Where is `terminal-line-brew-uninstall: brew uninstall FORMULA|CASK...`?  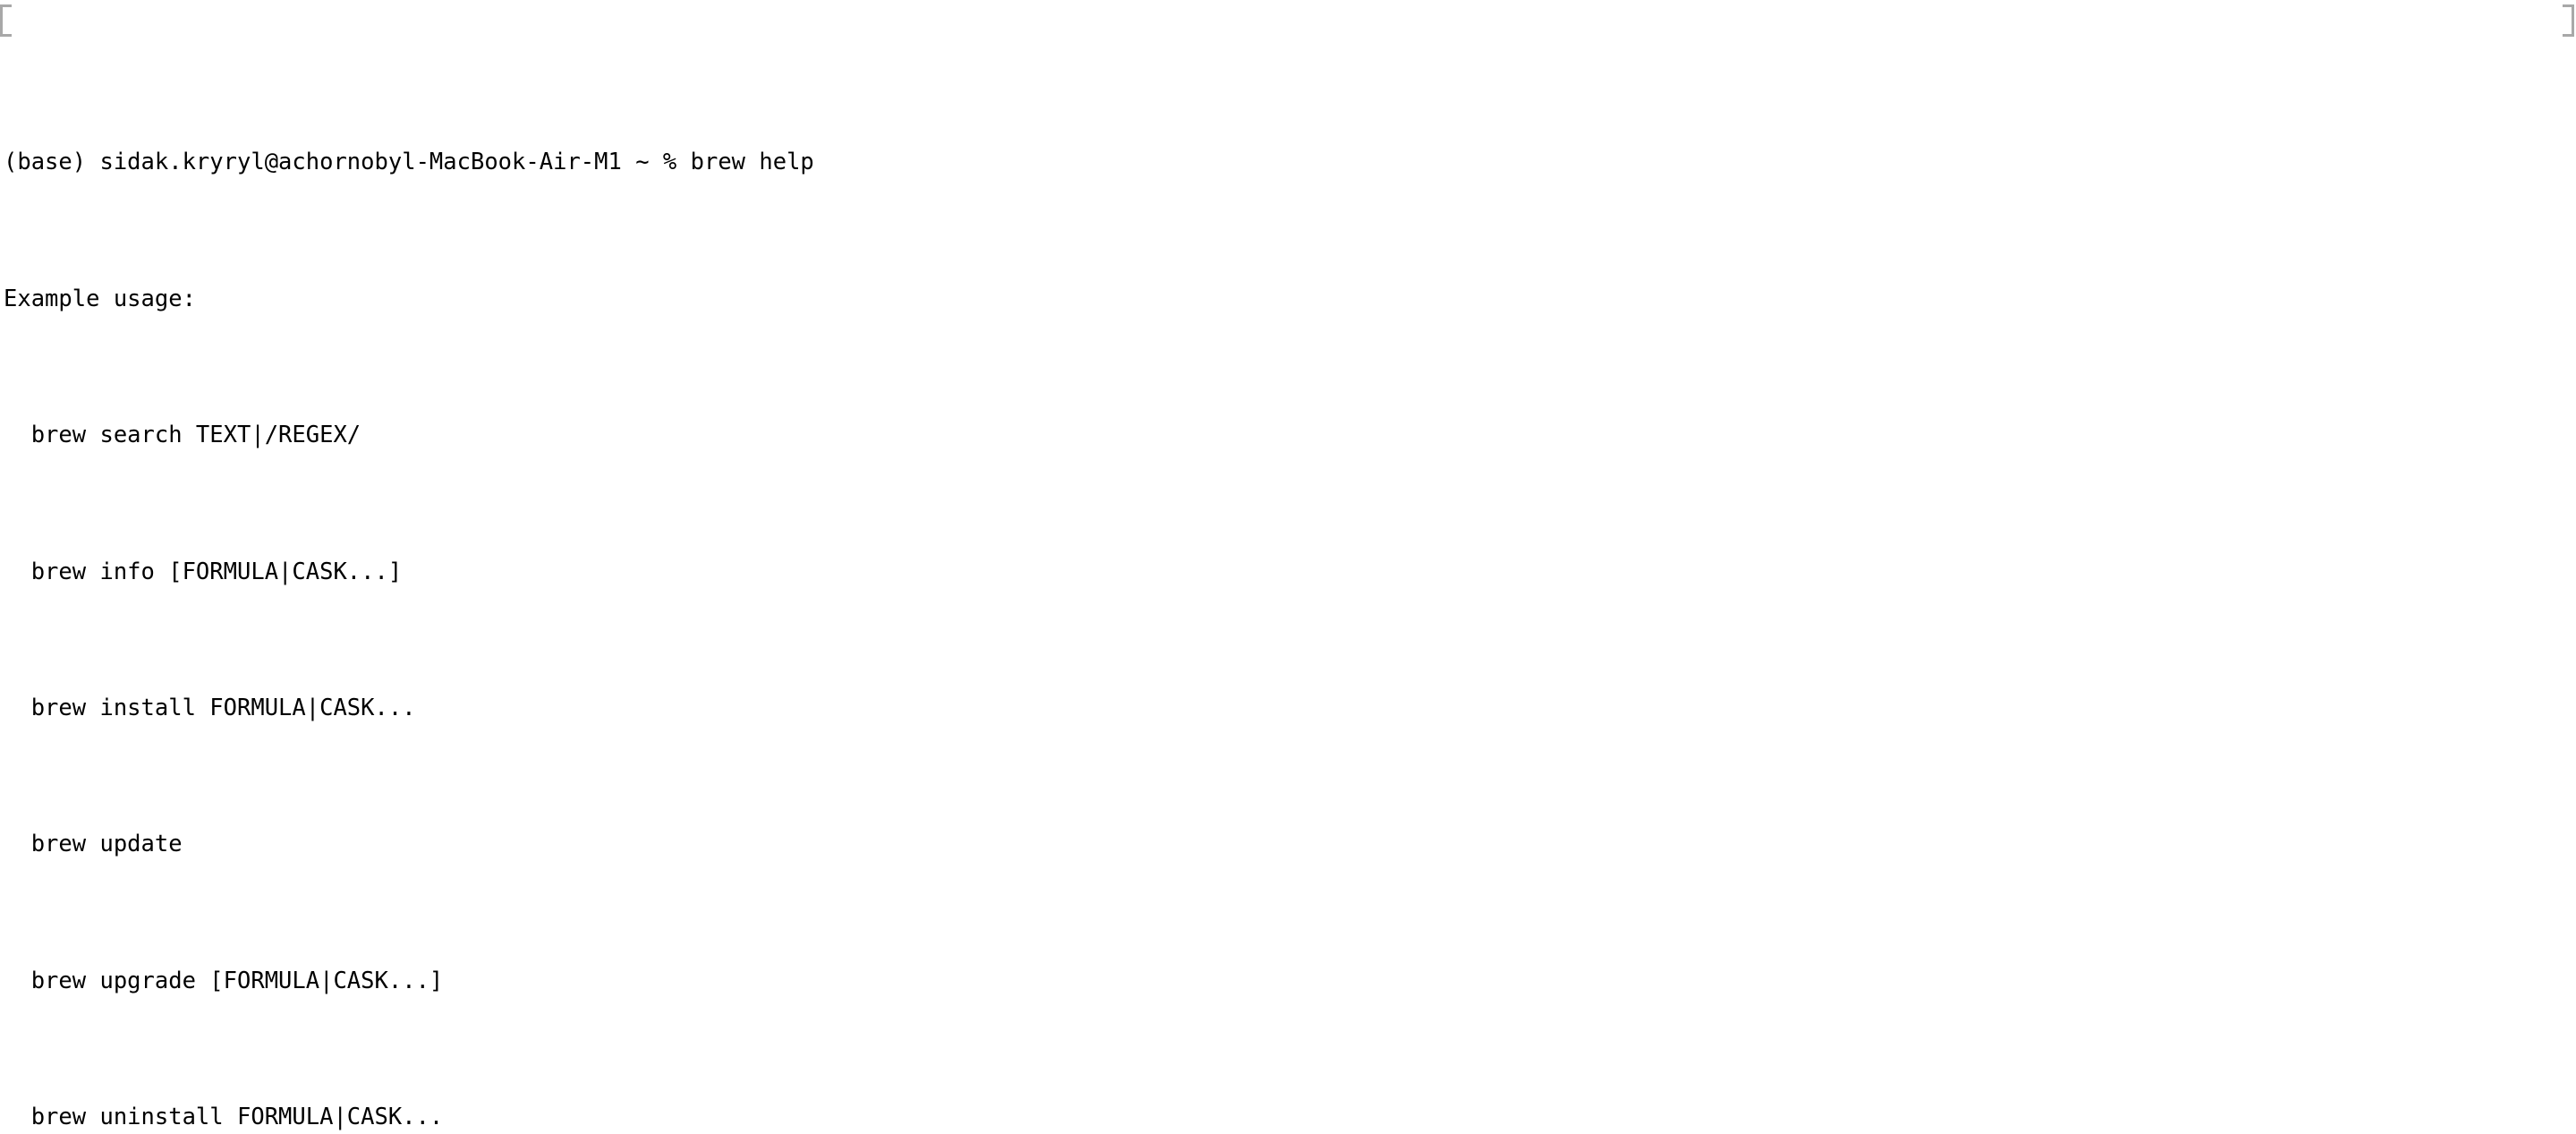 terminal-line-brew-uninstall: brew uninstall FORMULA|CASK... is located at coordinates (224, 1118).